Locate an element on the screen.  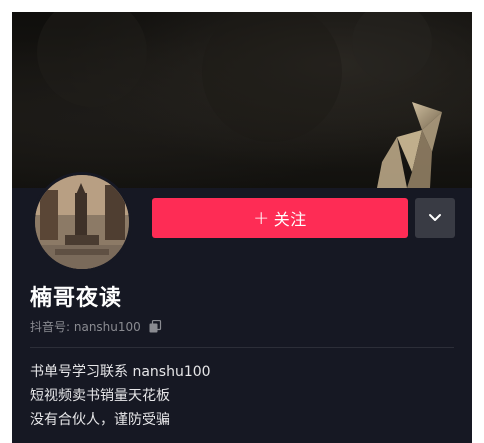
douyin-id-row: 抖音号: nanshu100 is located at coordinates (96, 326).